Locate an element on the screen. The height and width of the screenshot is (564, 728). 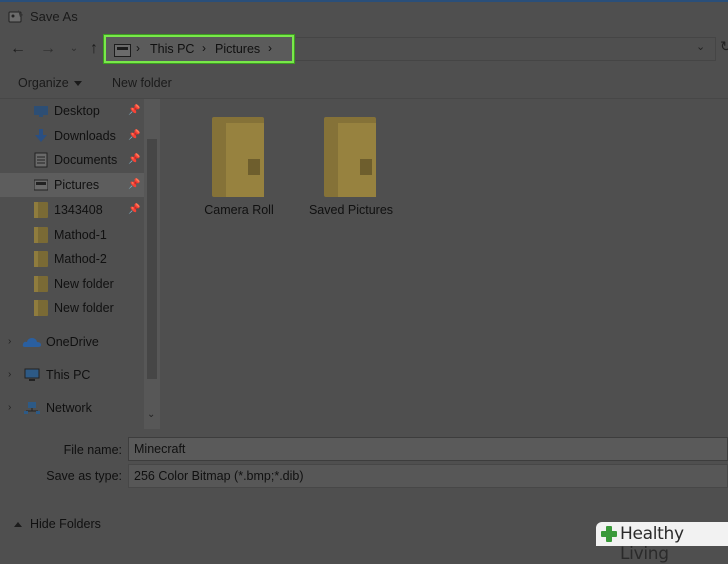
window-title: Save As is located at coordinates (54, 16).